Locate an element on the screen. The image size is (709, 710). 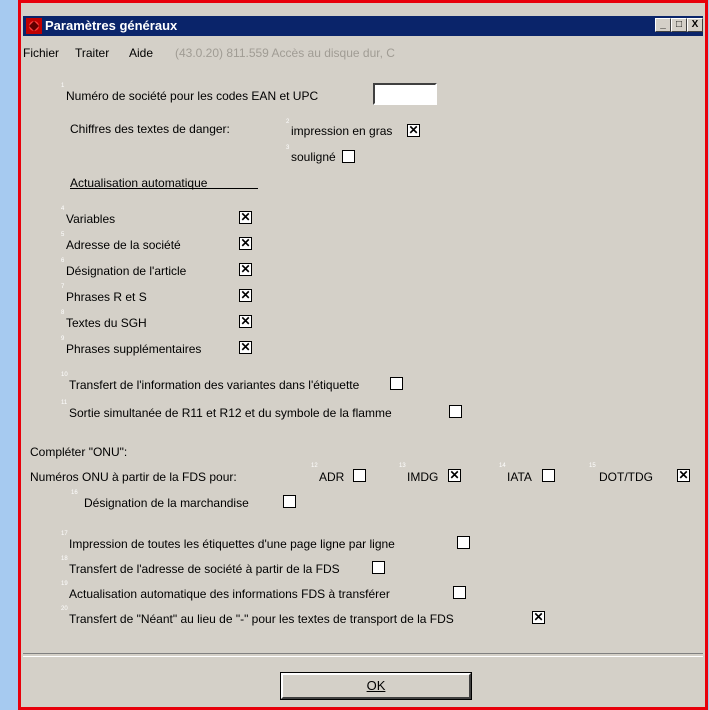
field-number: 10 is located at coordinates (64, 375).